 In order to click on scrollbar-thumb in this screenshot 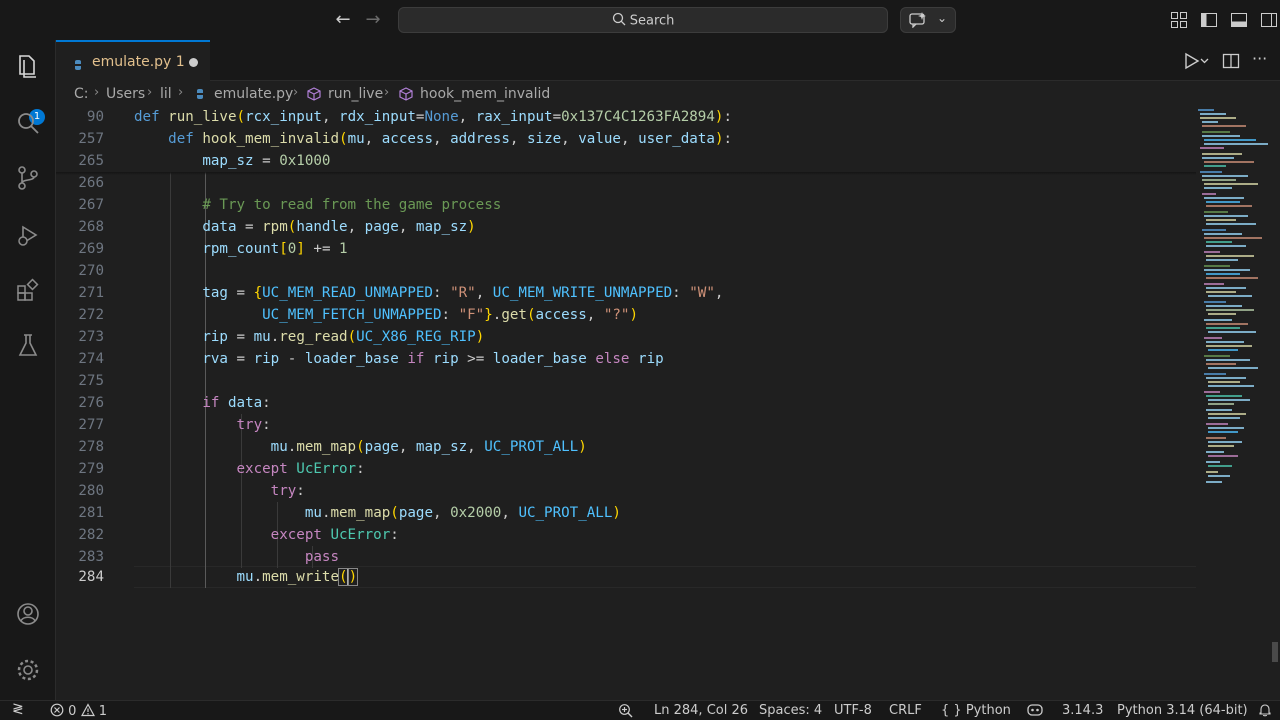, I will do `click(1275, 652)`.